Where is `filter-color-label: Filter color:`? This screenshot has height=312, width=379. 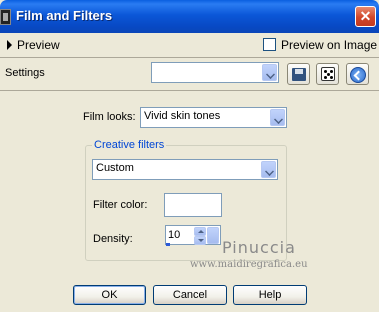
filter-color-label: Filter color: is located at coordinates (120, 205).